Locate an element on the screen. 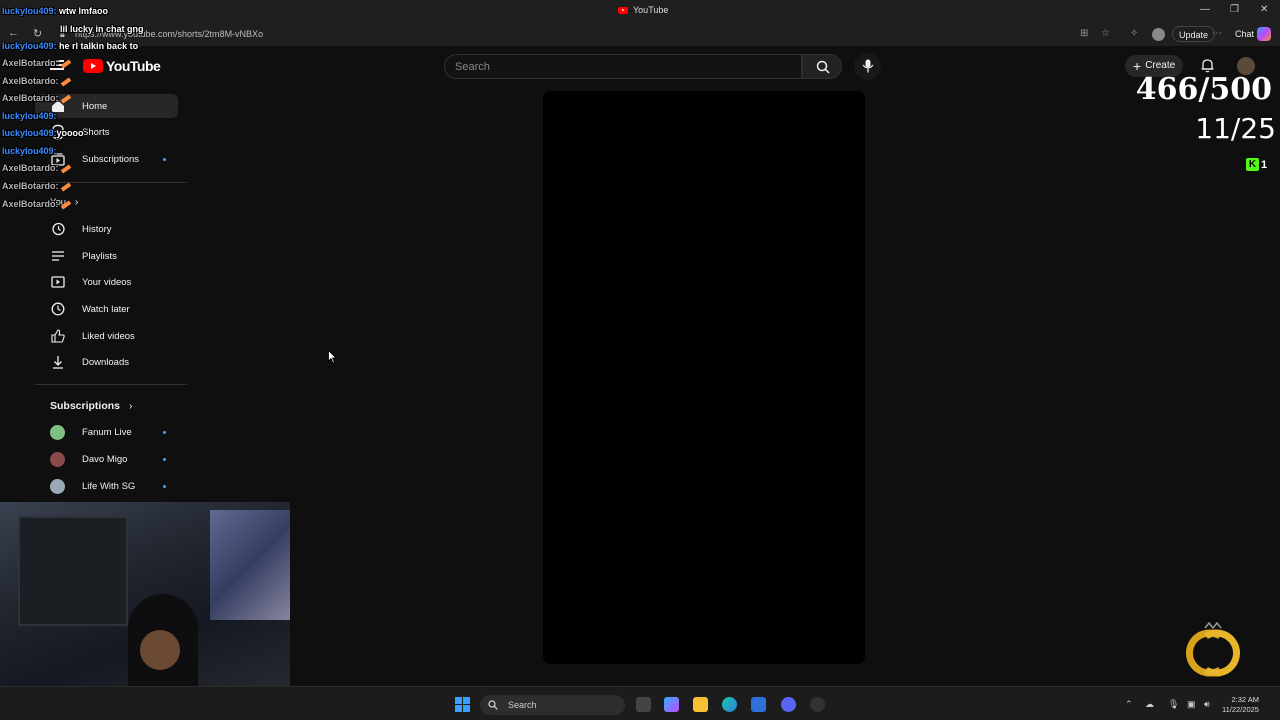 This screenshot has height=720, width=1280. chat-message: luckylou409: he rl talkin back to is located at coordinates (70, 46).